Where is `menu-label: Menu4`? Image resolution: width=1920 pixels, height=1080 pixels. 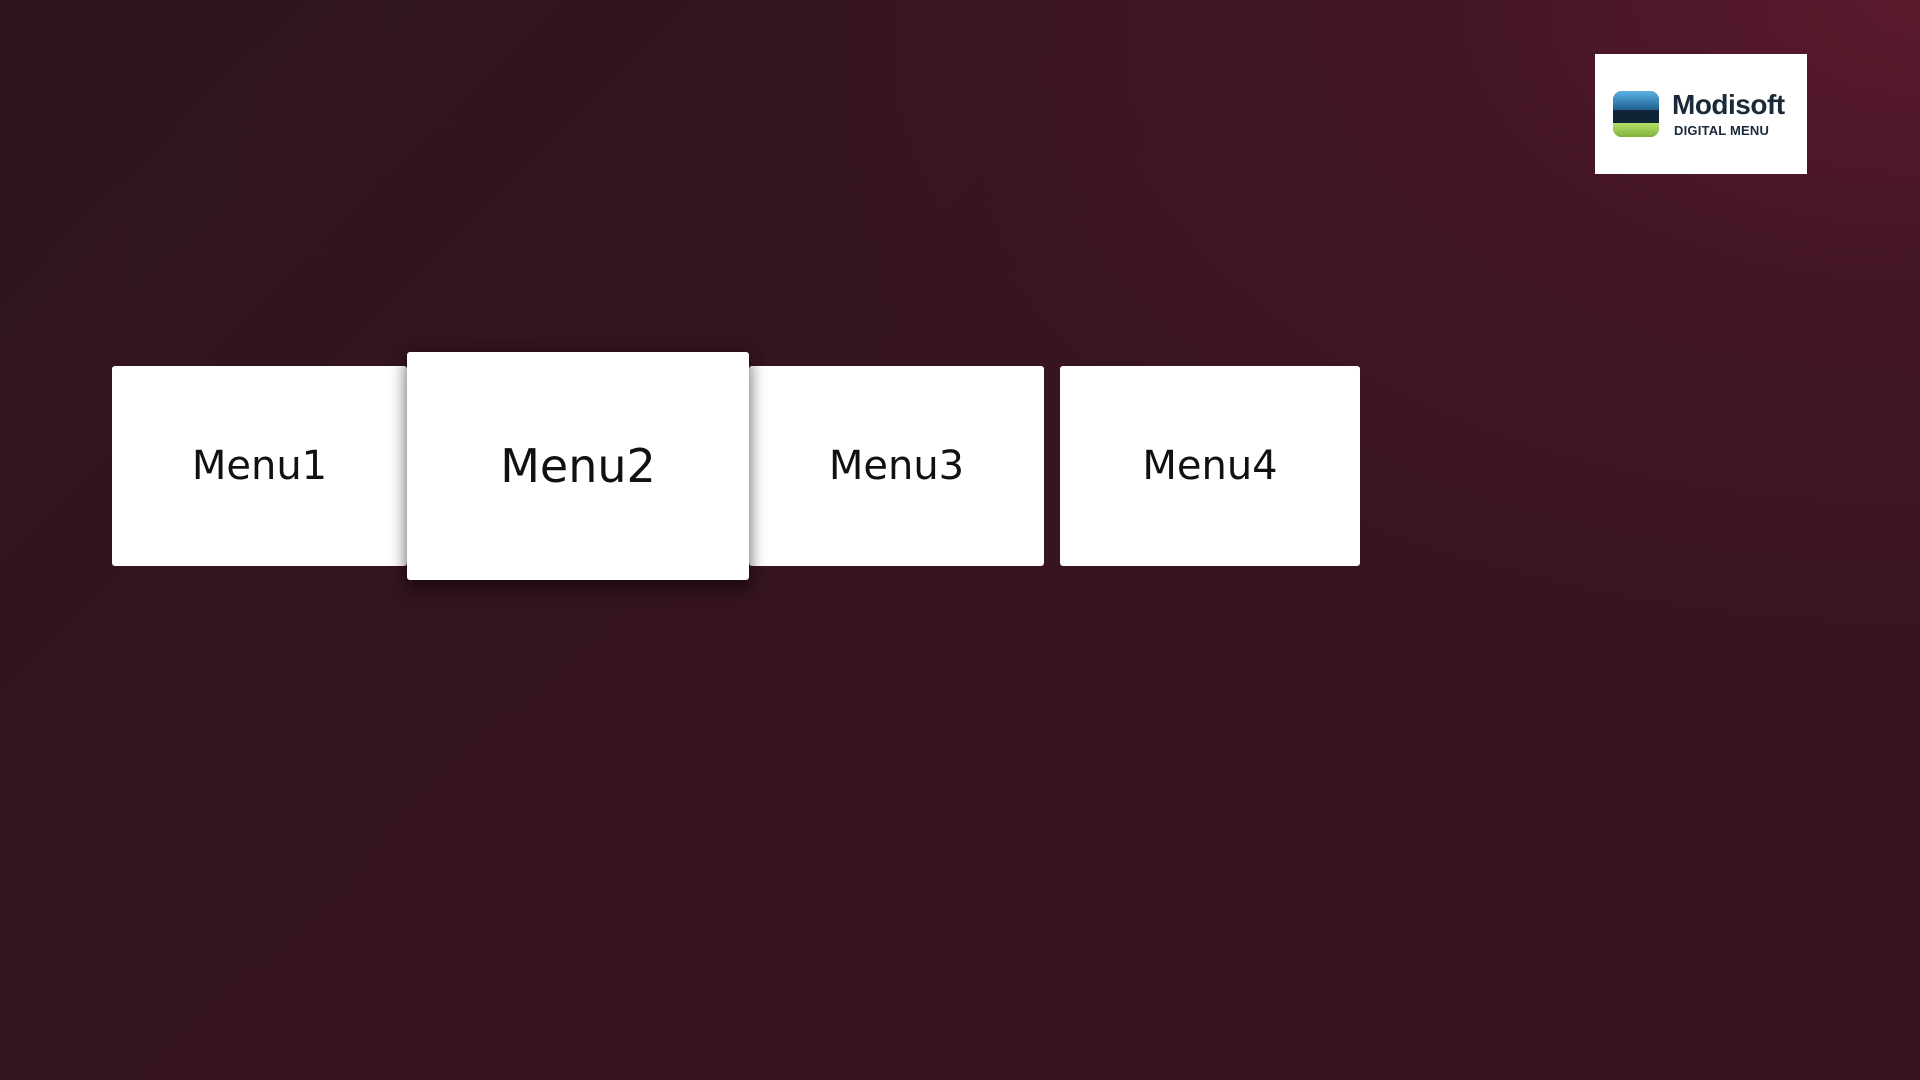
menu-label: Menu4 is located at coordinates (1210, 466).